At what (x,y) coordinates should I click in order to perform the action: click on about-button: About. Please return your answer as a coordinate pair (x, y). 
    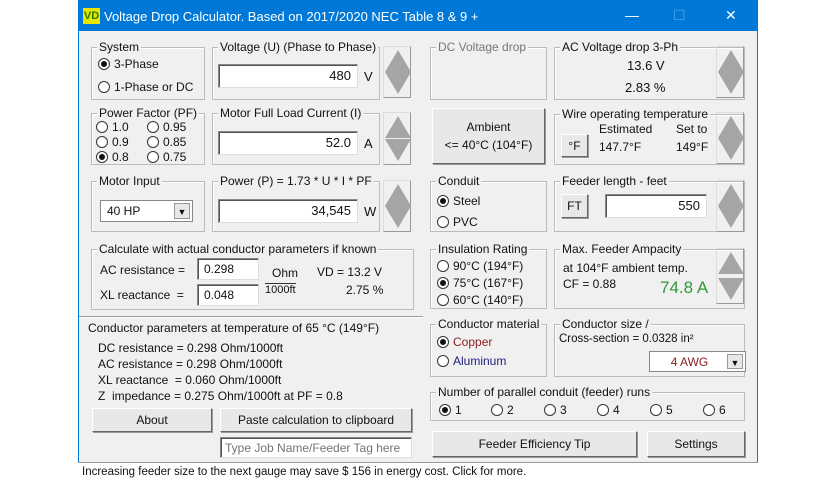
    Looking at the image, I should click on (152, 420).